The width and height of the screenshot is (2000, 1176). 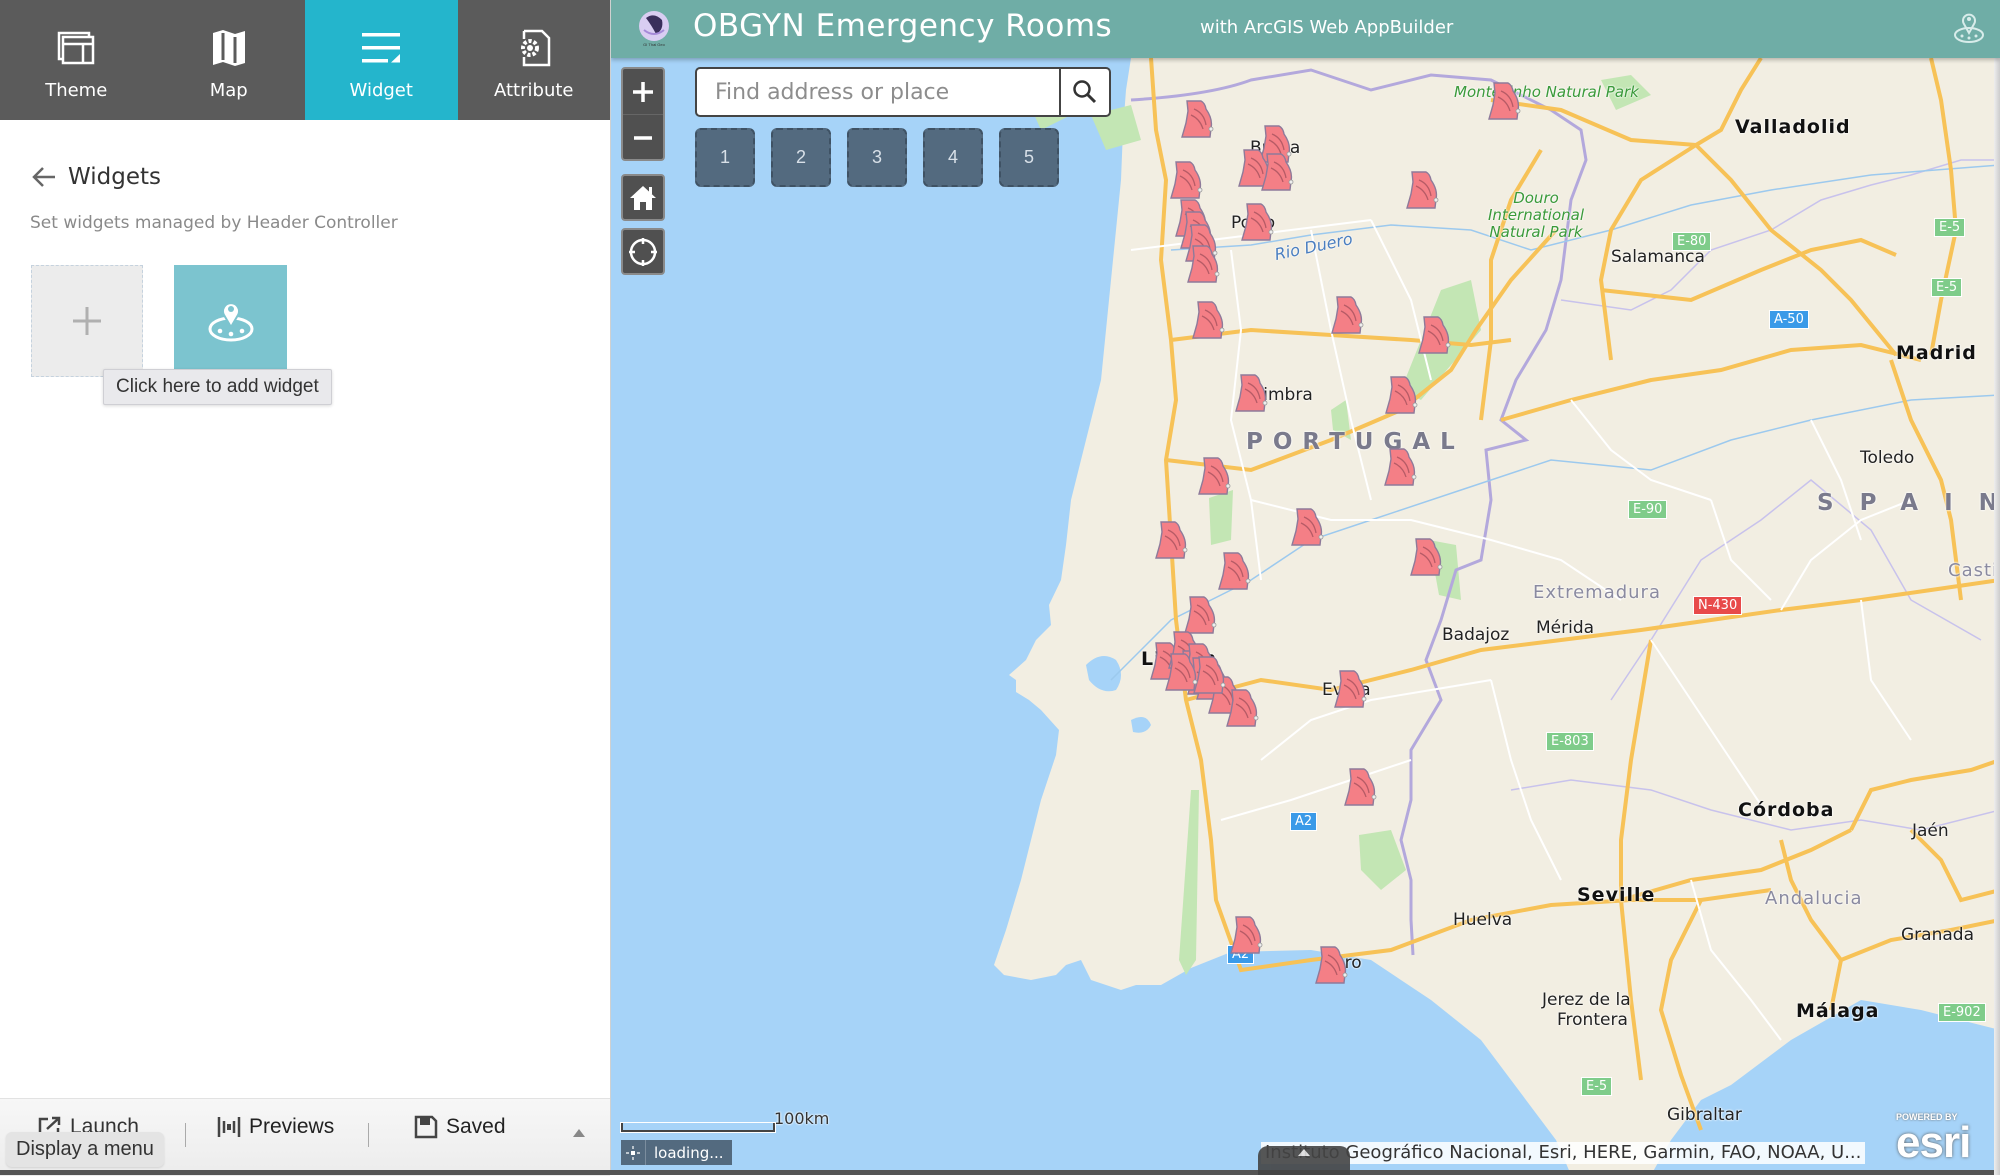 I want to click on search-input, so click(x=878, y=92).